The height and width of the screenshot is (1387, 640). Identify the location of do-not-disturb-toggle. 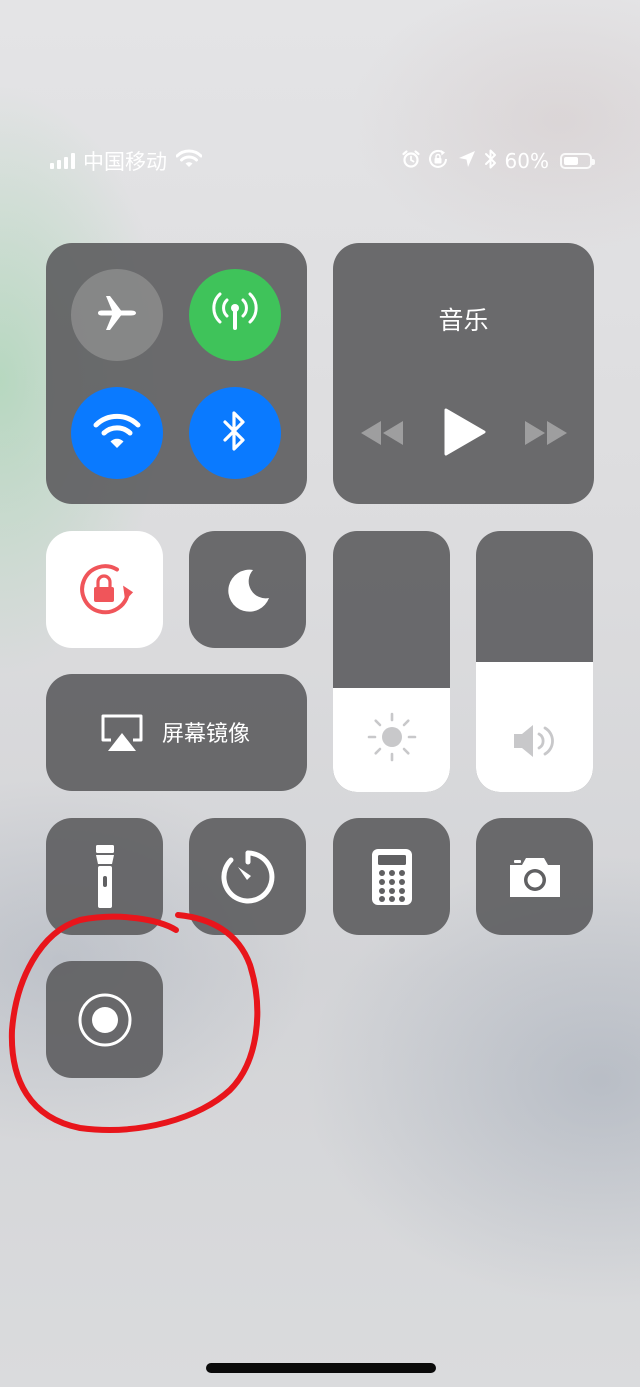
(247, 589).